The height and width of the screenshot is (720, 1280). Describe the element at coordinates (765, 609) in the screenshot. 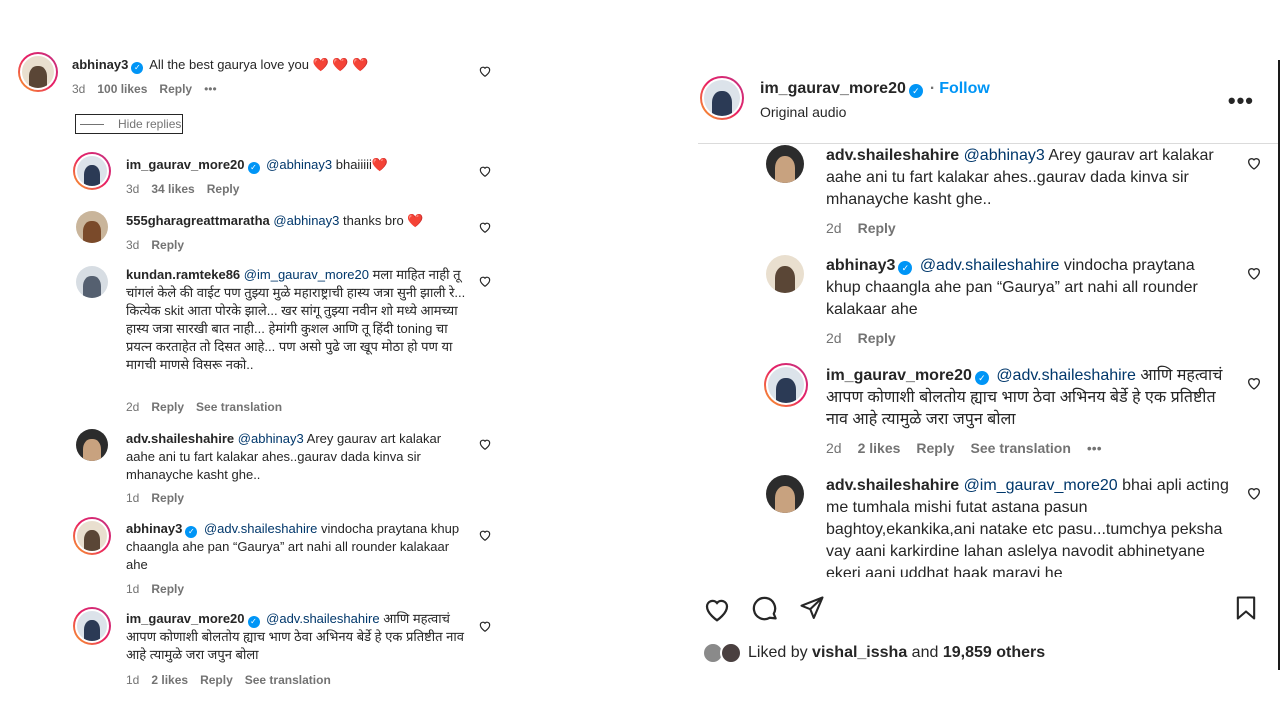

I see `comment-icon` at that location.